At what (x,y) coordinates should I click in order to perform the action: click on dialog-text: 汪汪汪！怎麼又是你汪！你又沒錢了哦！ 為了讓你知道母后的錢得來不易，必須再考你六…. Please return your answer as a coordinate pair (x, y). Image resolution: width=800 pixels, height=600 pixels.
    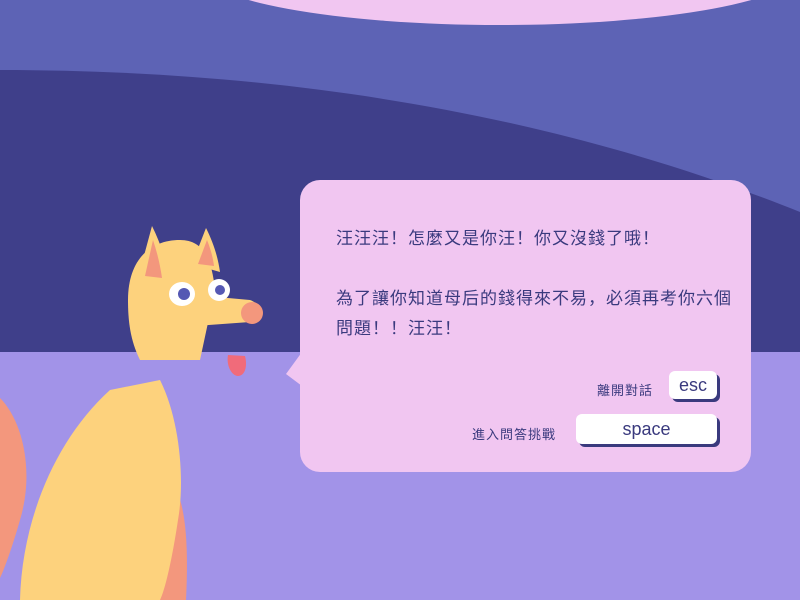
    Looking at the image, I should click on (536, 284).